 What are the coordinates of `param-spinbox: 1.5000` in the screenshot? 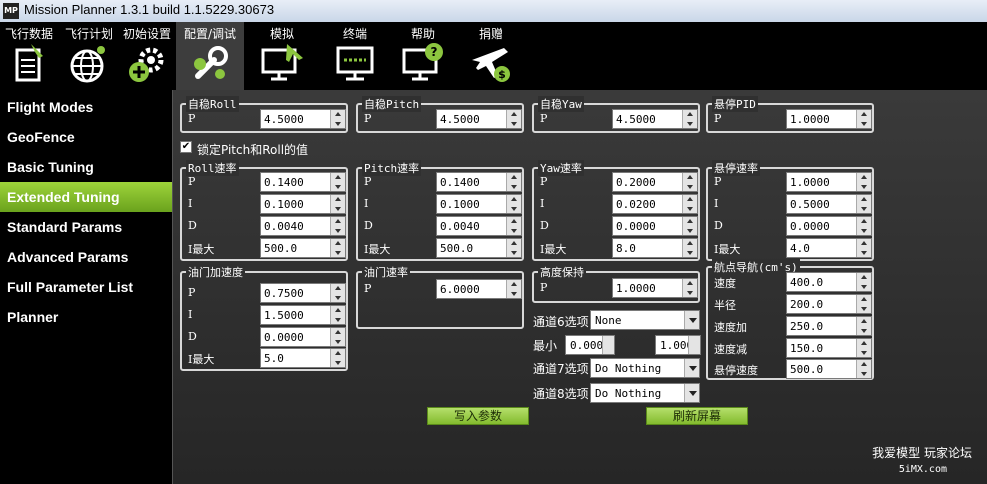 It's located at (303, 315).